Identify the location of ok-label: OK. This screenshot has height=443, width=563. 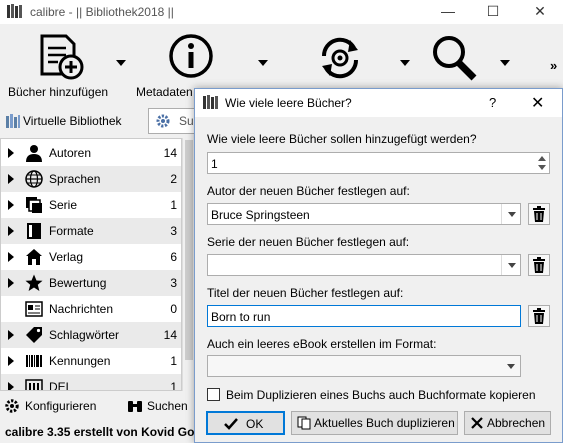
(255, 424).